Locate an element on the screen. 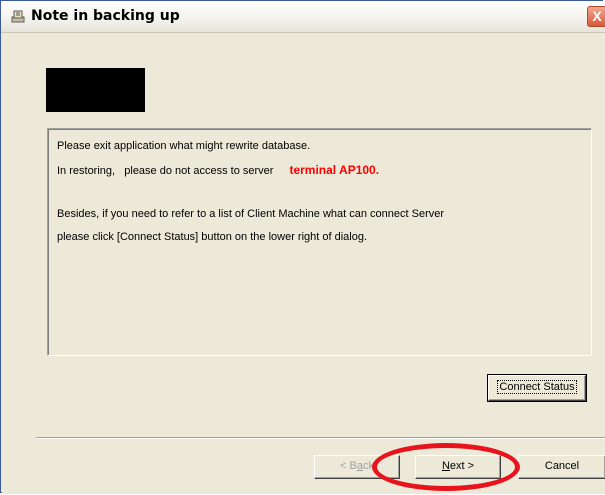  redacted-logo is located at coordinates (95, 90).